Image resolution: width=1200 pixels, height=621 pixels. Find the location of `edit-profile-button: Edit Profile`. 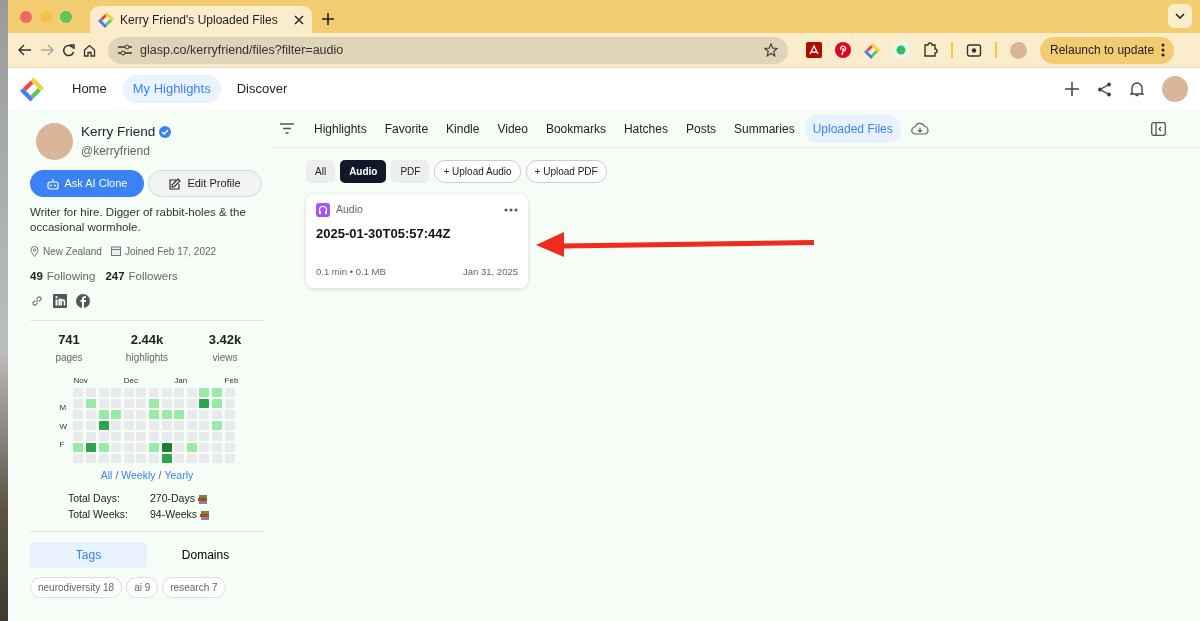

edit-profile-button: Edit Profile is located at coordinates (205, 183).